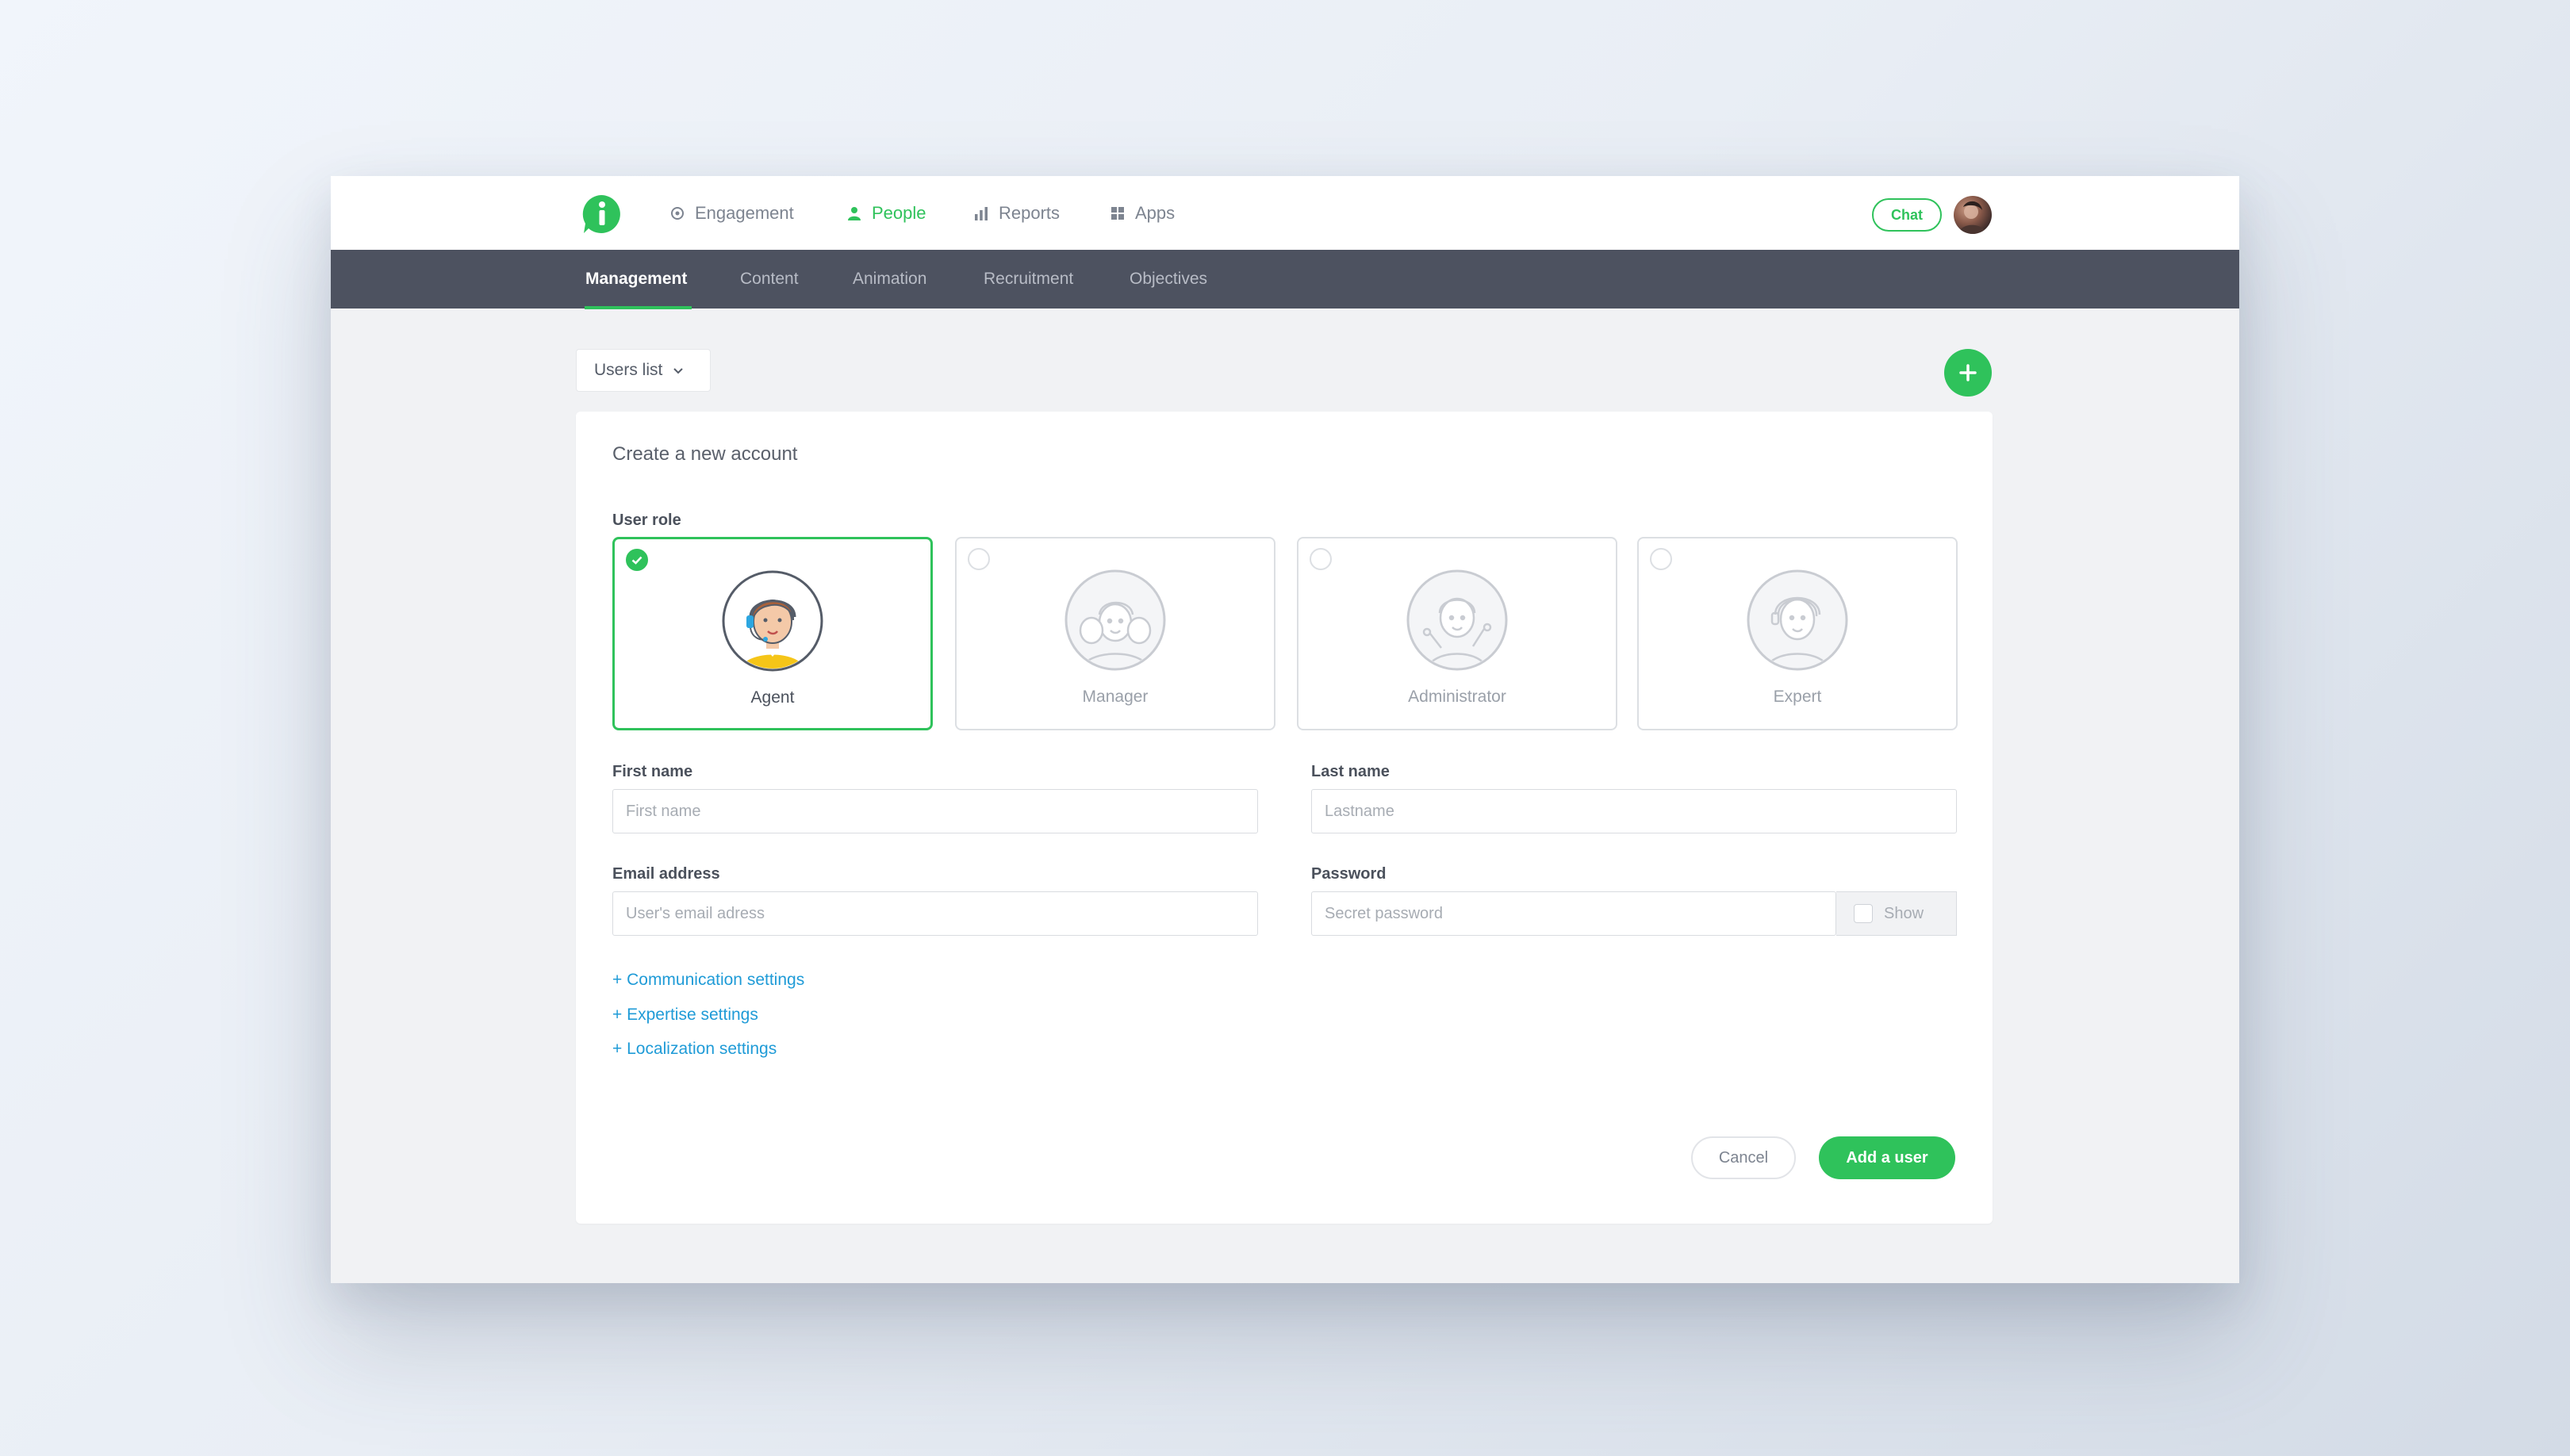 The image size is (2570, 1456). I want to click on user-avatar, so click(1973, 215).